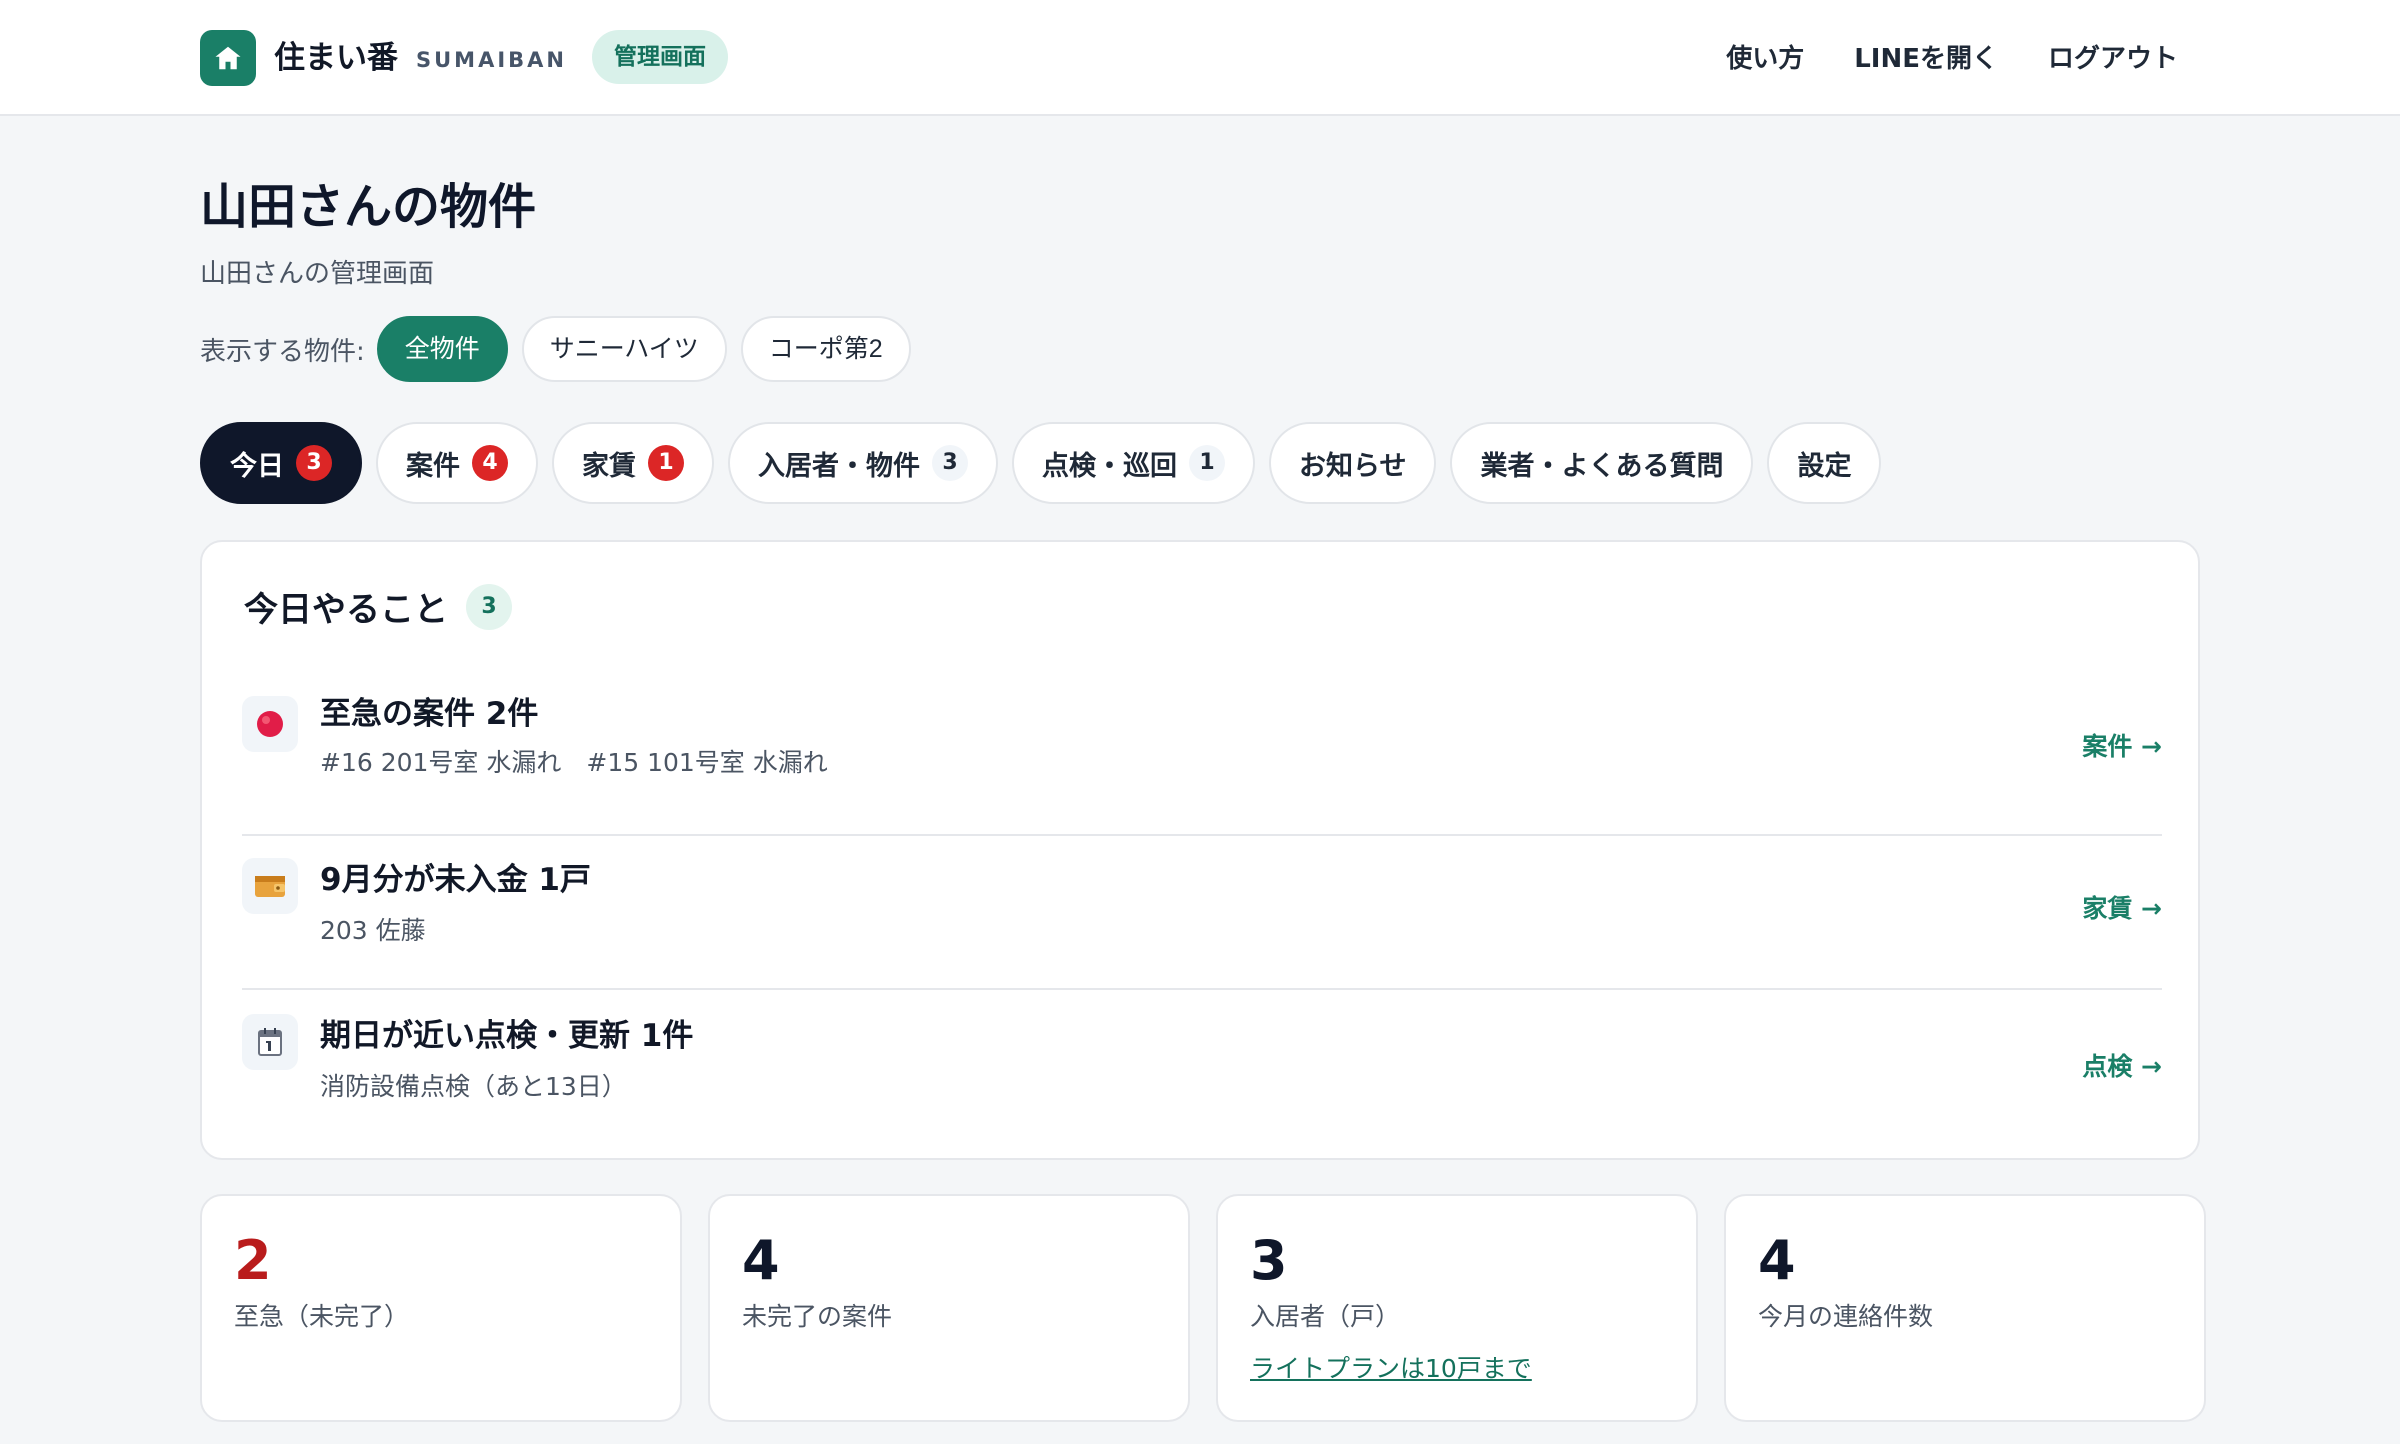 The height and width of the screenshot is (1444, 2400). Describe the element at coordinates (507, 1036) in the screenshot. I see `task-title: 期日が近い点検・更新 1件` at that location.